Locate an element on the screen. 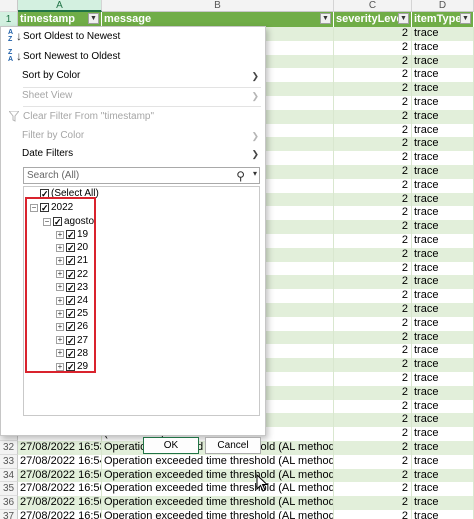 The width and height of the screenshot is (474, 519). menu-item-date-filters: Date Filters ❯ is located at coordinates (133, 154).